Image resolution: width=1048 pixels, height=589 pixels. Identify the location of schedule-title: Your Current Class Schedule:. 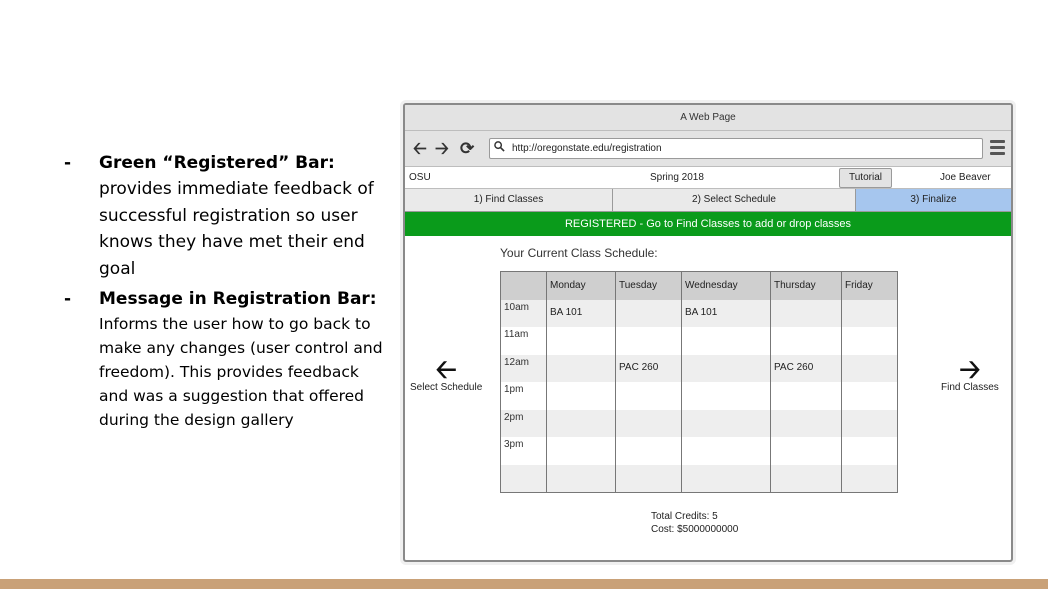
(579, 253).